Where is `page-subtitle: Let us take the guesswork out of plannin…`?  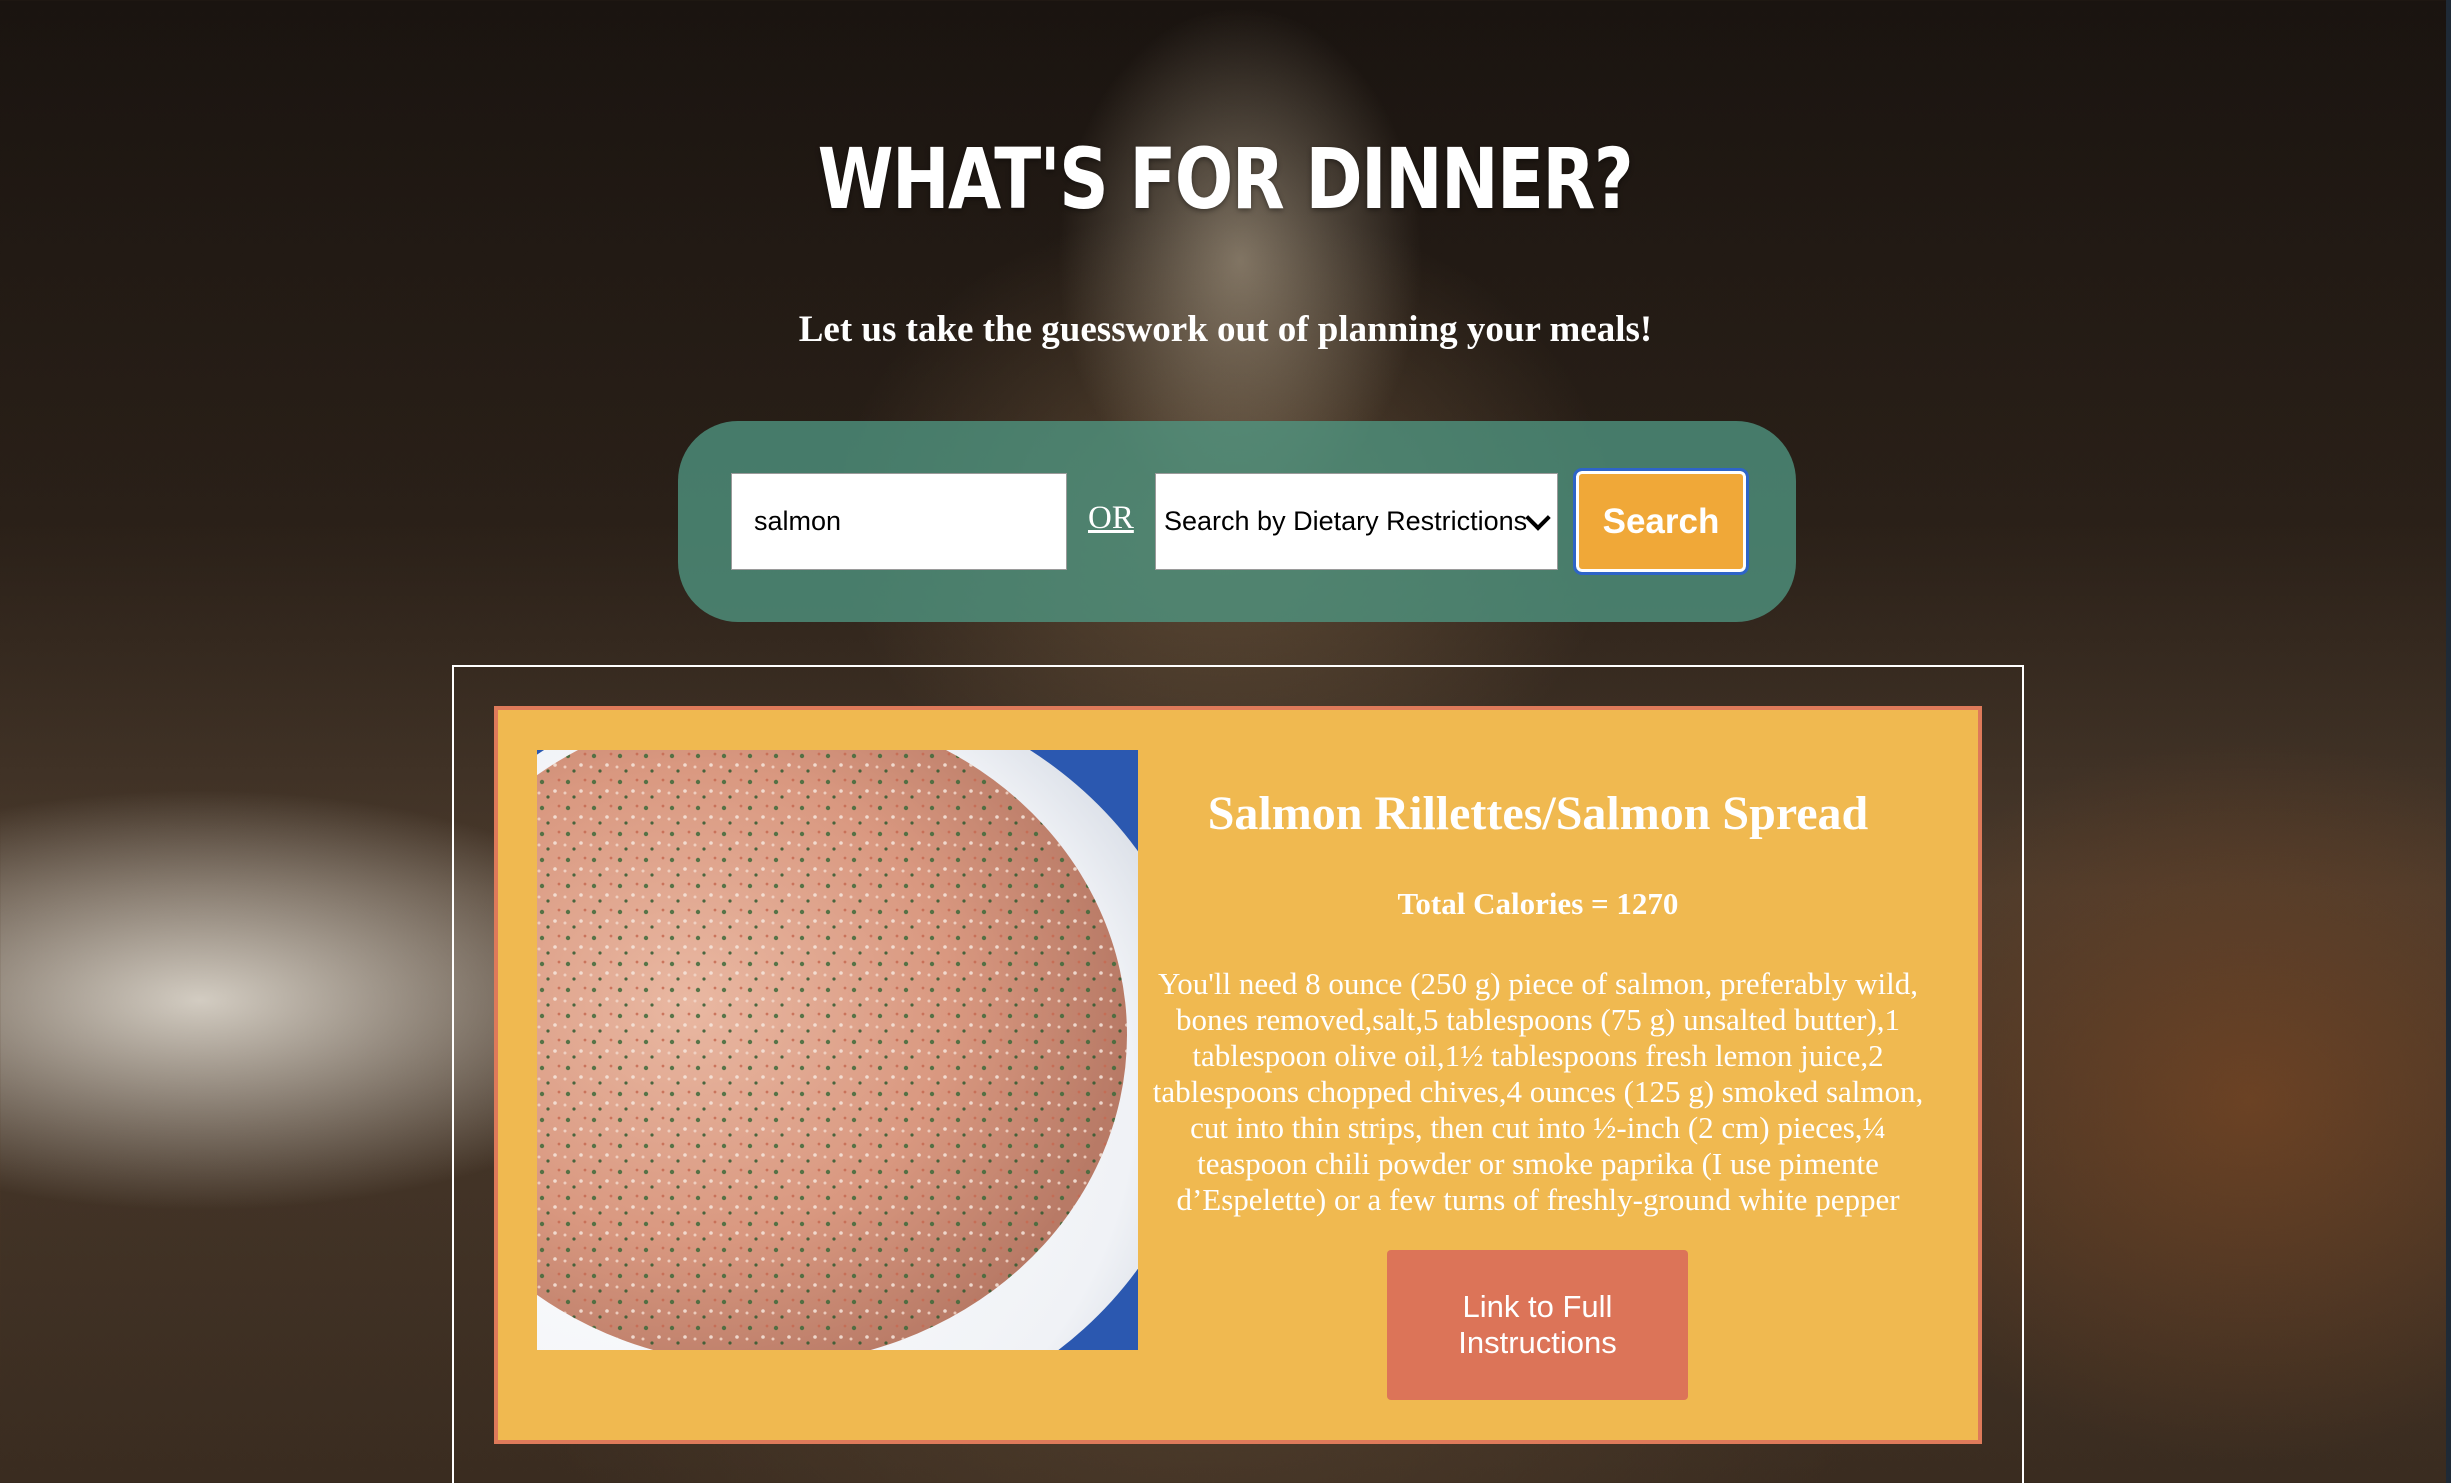
page-subtitle: Let us take the guesswork out of plannin… is located at coordinates (1225, 329).